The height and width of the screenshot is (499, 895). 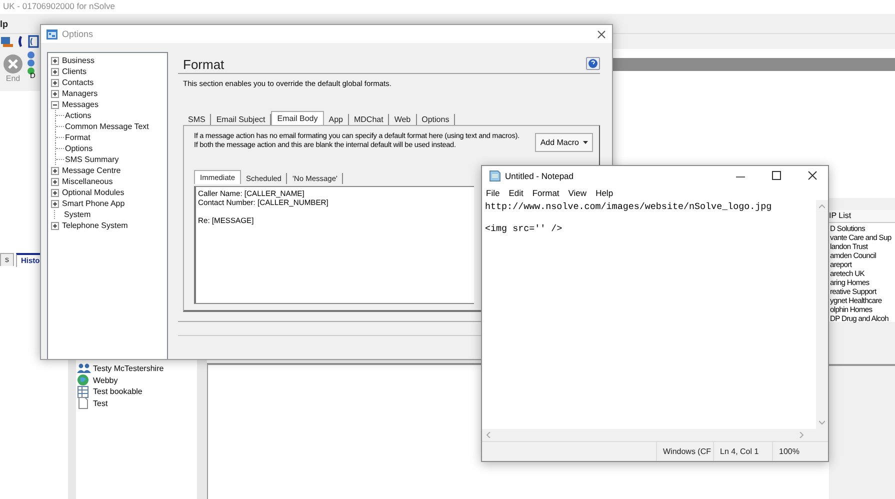 I want to click on status-text: Windows (CF, so click(x=684, y=451).